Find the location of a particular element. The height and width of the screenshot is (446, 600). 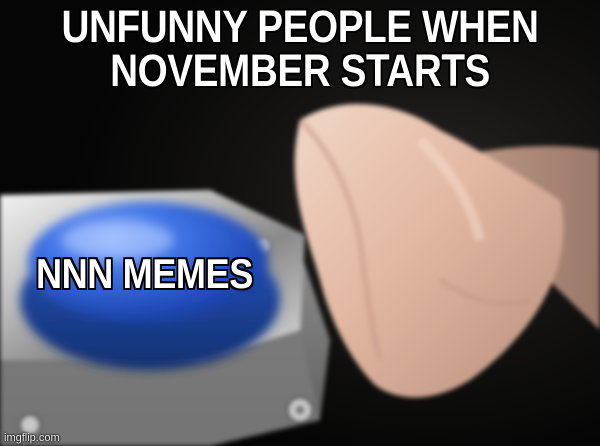

imgflip-watermark: imgflip.com is located at coordinates (32, 438).